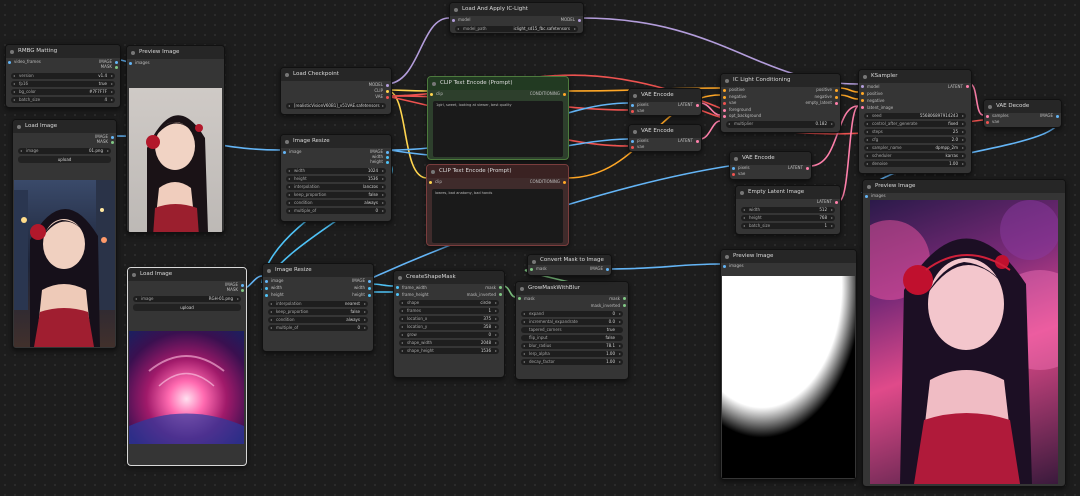  I want to click on widget-incremental-expandrate: incremental_expandrate 0.0, so click(572, 321).